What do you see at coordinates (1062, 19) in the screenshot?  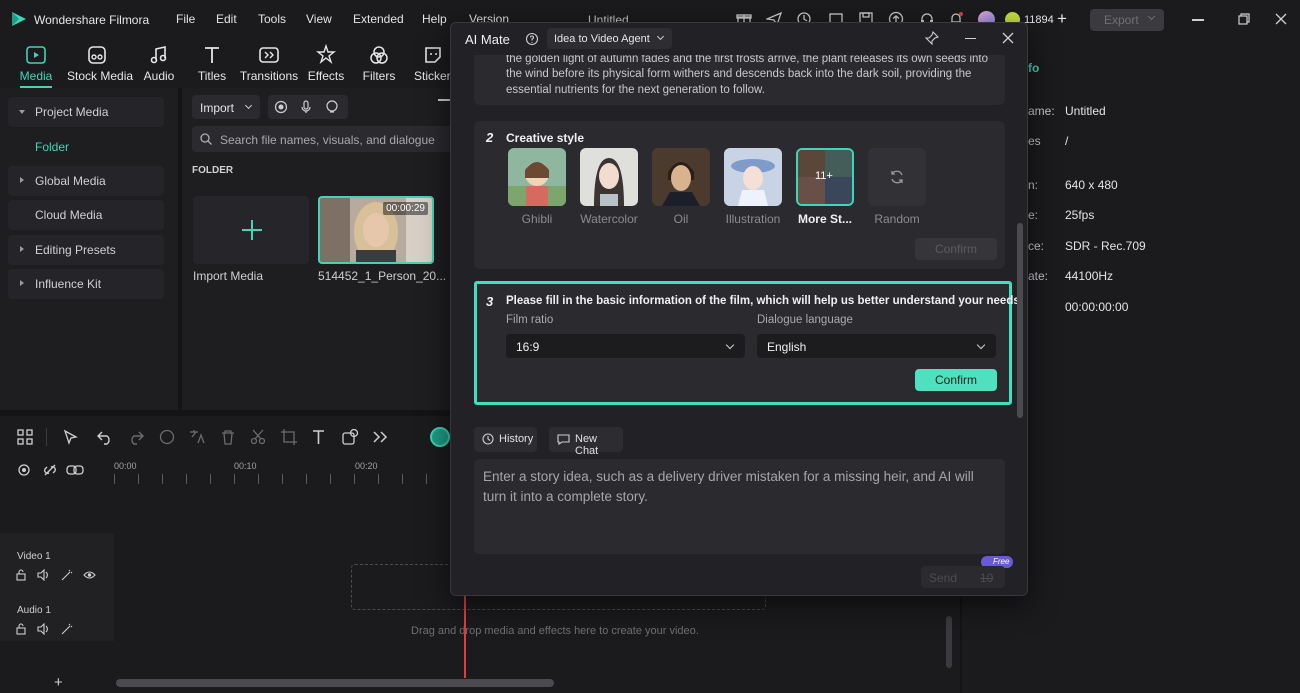 I see `add-credits-icon: +` at bounding box center [1062, 19].